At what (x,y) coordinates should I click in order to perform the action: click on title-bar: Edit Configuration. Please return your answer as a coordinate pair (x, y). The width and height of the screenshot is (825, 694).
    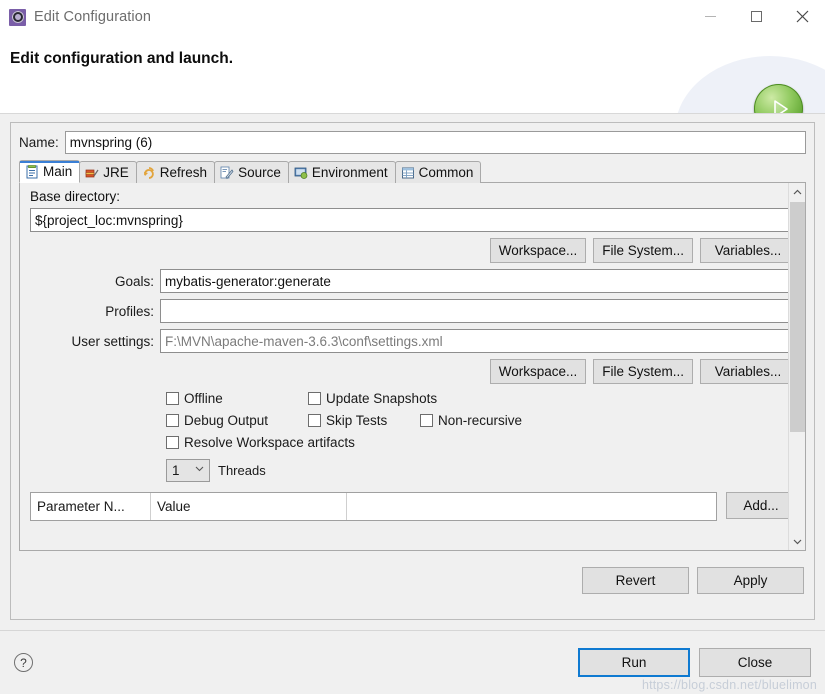
    Looking at the image, I should click on (412, 17).